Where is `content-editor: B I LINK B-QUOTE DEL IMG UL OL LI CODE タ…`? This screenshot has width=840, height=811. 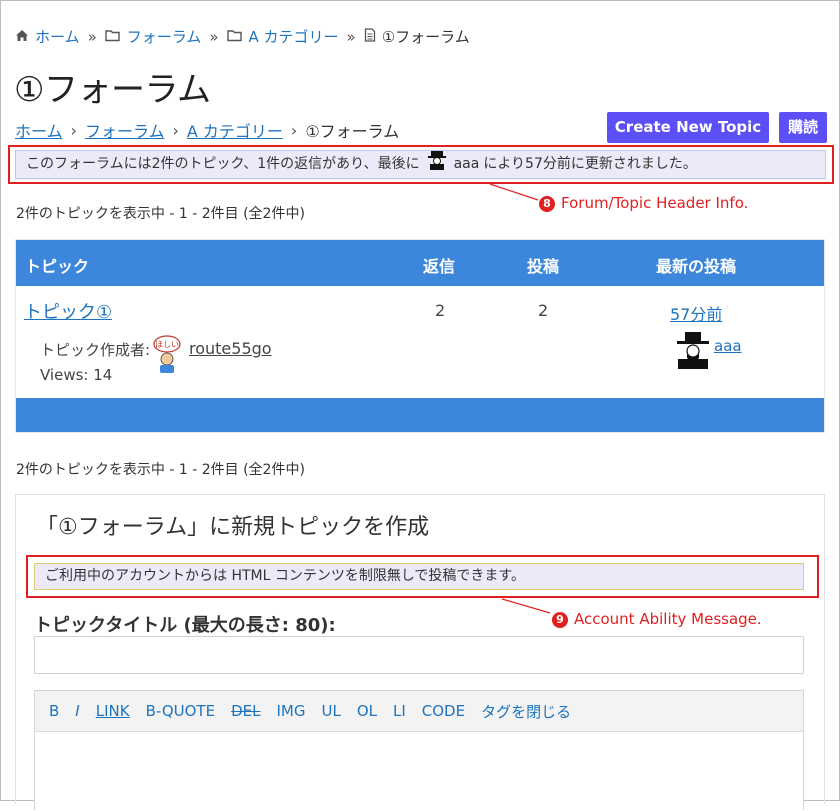 content-editor: B I LINK B-QUOTE DEL IMG UL OL LI CODE タ… is located at coordinates (419, 750).